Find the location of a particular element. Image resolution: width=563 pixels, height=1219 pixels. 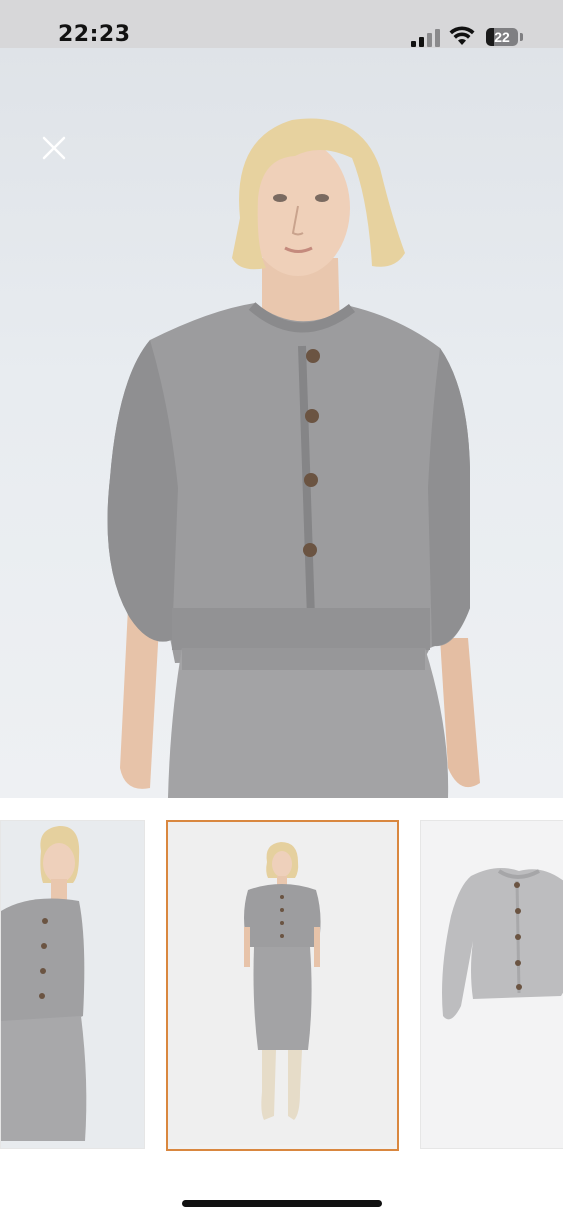

close-icon is located at coordinates (54, 148).